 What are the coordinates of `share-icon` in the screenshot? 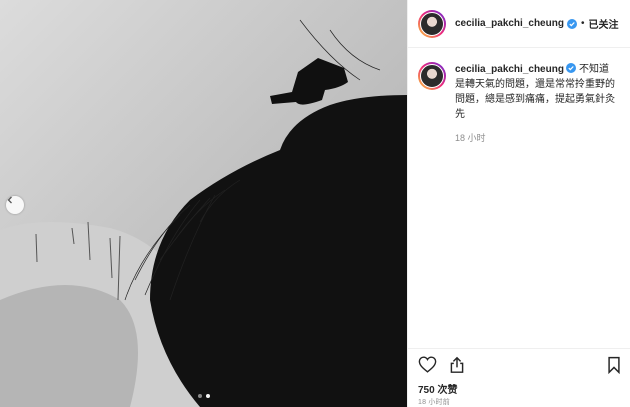 It's located at (457, 365).